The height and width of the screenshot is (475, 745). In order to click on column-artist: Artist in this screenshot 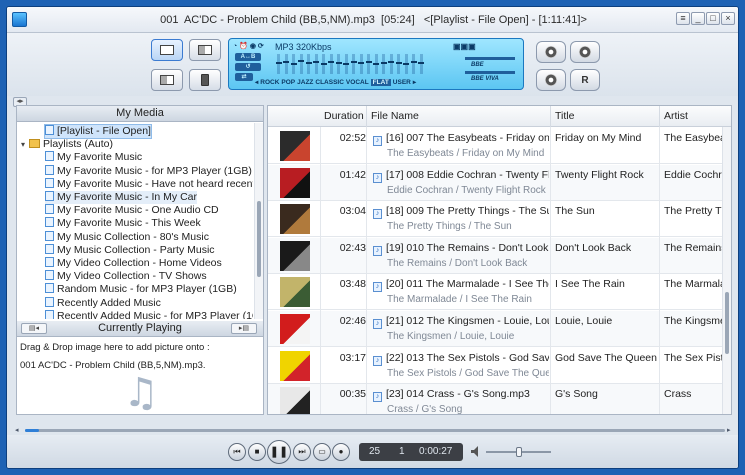, I will do `click(695, 116)`.